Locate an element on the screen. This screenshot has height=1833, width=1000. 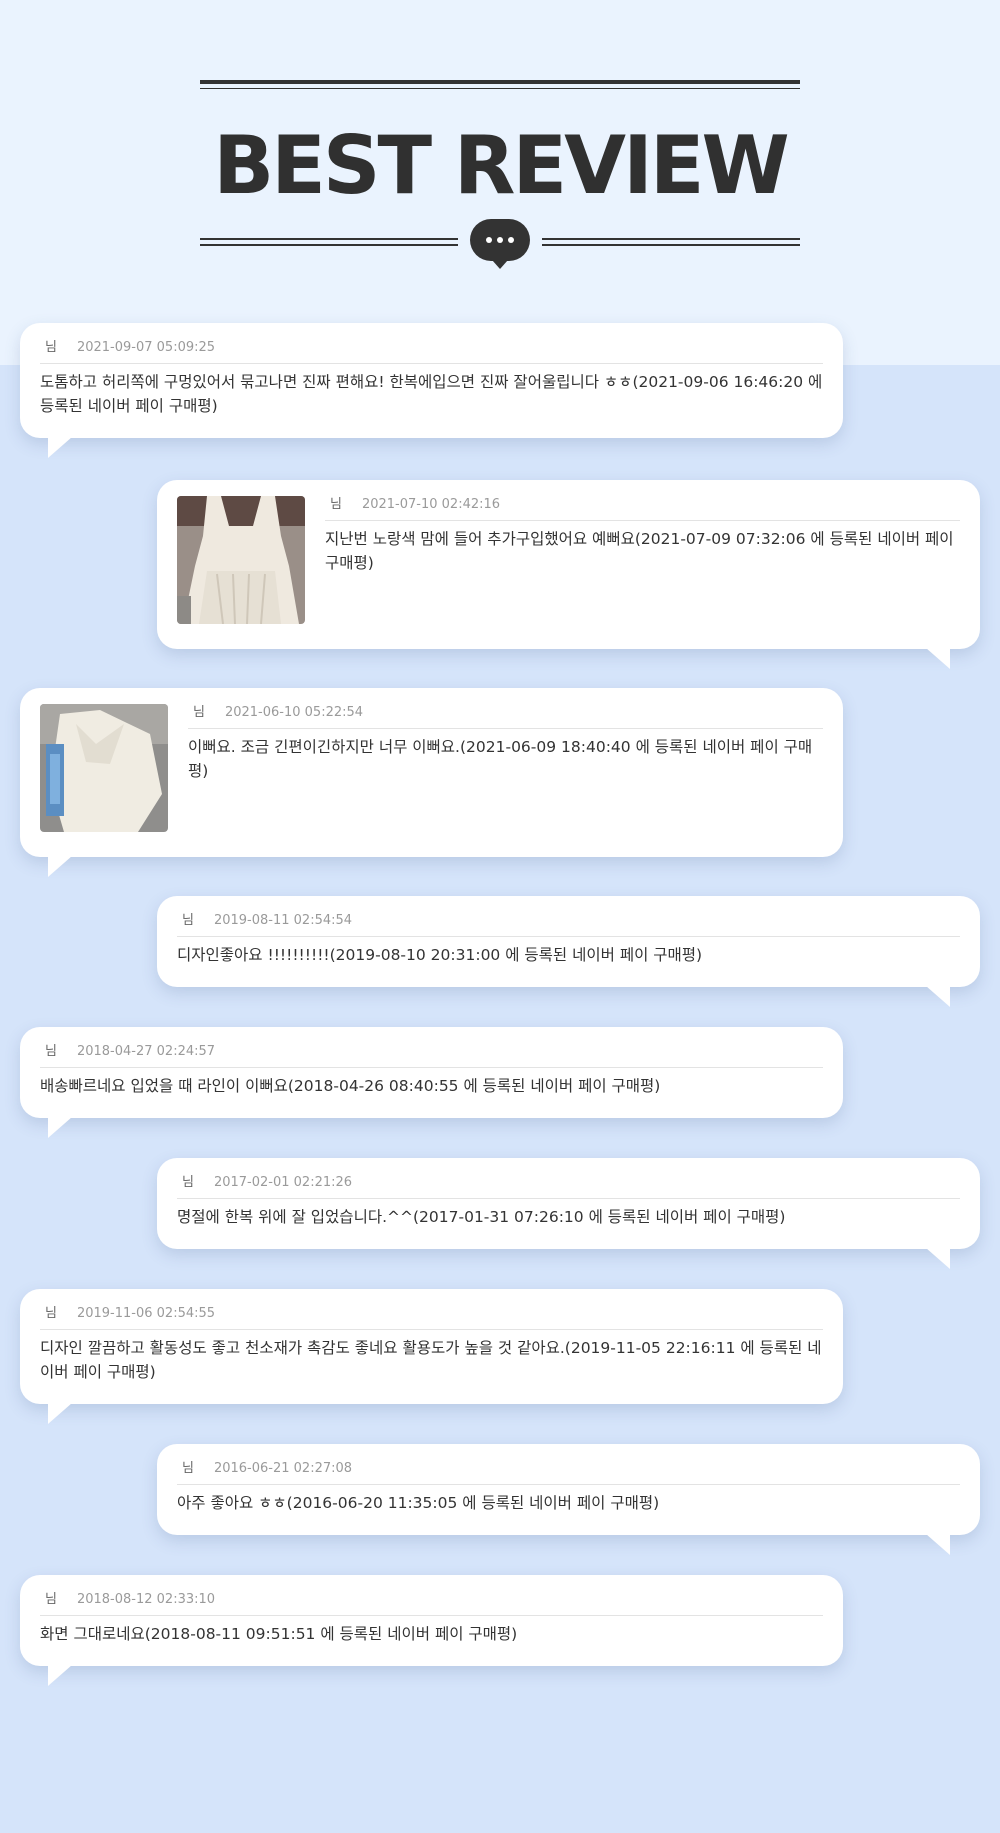
review-meta: 님 2018-04-27 02:24:57 is located at coordinates (431, 1055).